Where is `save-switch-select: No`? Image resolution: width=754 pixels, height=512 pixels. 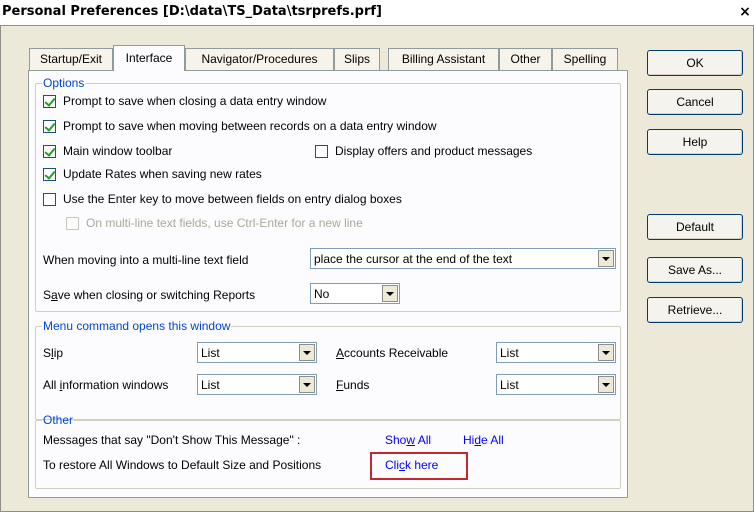
save-switch-select: No is located at coordinates (355, 293).